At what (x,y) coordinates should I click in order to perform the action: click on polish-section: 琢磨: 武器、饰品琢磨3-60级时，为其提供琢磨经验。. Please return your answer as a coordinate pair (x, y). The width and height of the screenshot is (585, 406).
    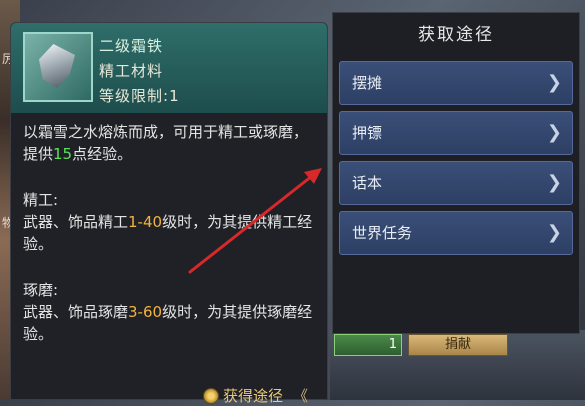
    Looking at the image, I should click on (171, 312).